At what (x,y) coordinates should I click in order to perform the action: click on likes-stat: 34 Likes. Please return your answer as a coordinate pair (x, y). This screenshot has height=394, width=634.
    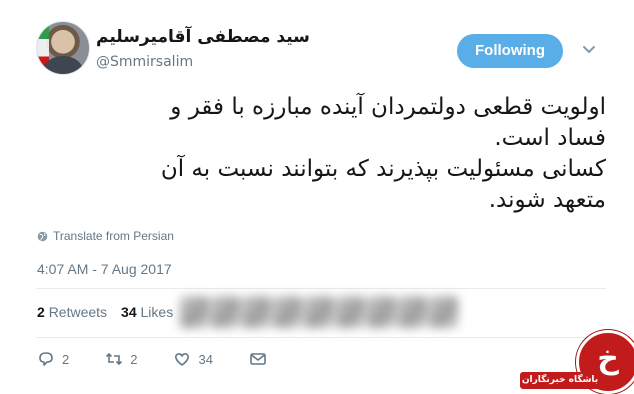
    Looking at the image, I should click on (147, 312).